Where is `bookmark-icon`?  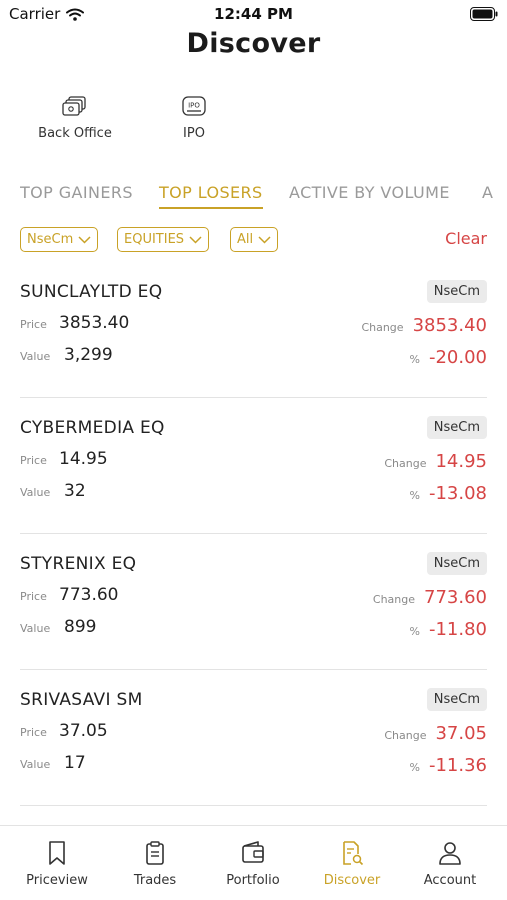
bookmark-icon is located at coordinates (57, 853).